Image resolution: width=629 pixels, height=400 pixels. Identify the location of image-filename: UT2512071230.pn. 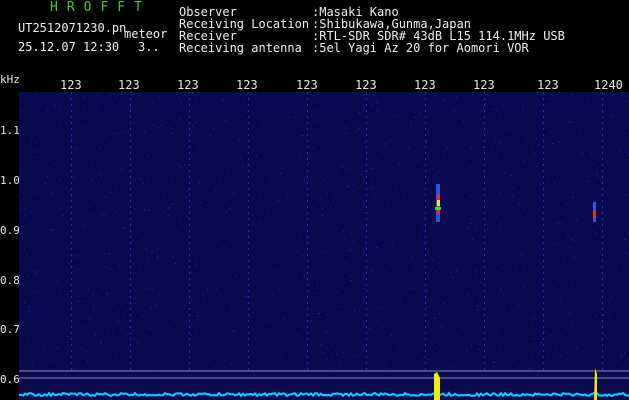
(72, 28).